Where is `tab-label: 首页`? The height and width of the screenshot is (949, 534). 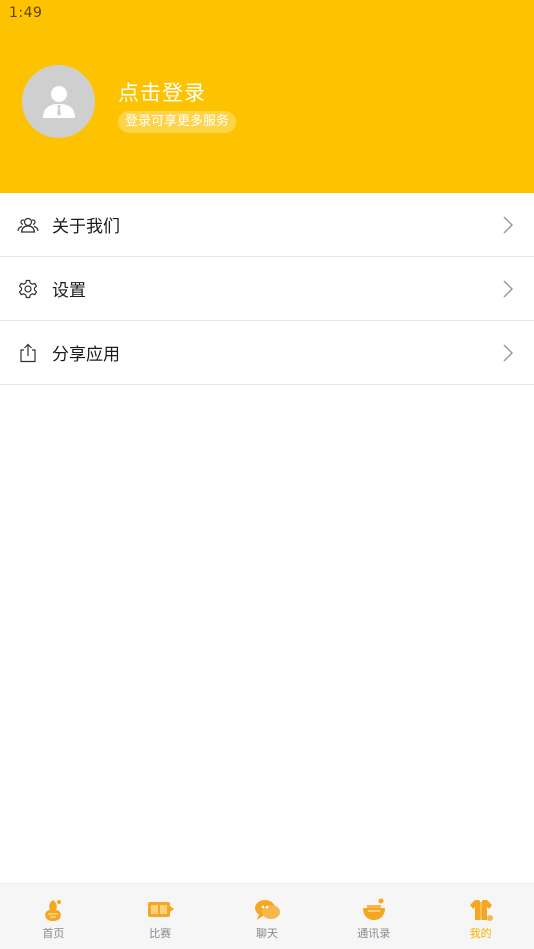
tab-label: 首页 is located at coordinates (53, 933).